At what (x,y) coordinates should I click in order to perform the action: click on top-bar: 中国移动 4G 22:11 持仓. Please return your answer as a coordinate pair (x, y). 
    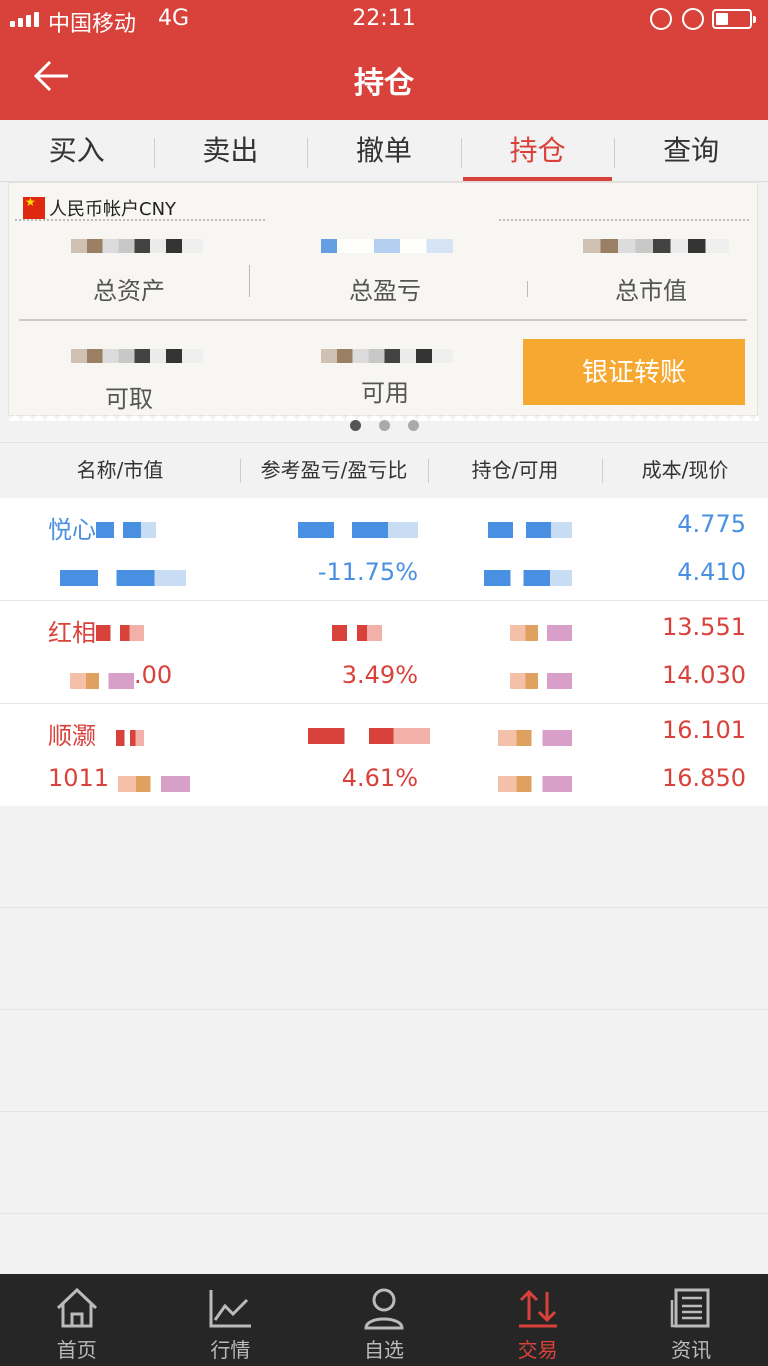
    Looking at the image, I should click on (384, 60).